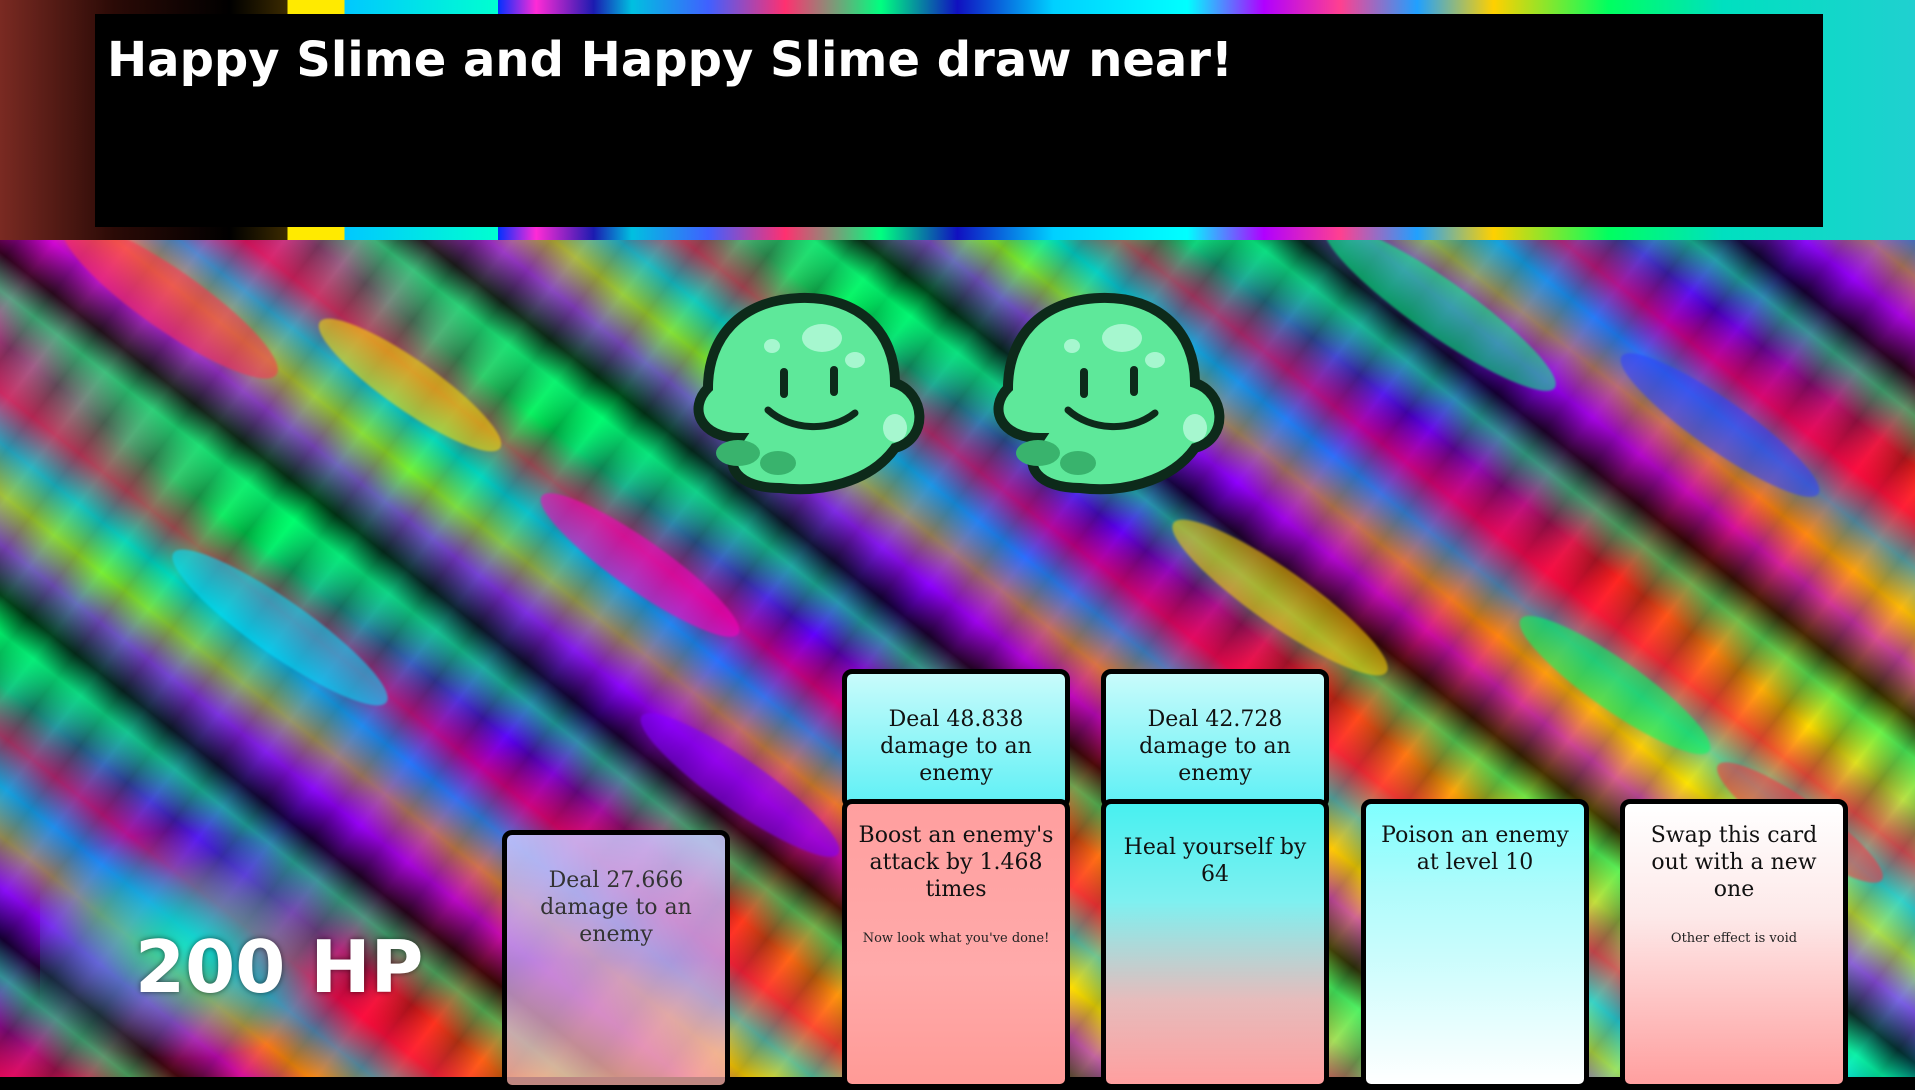  I want to click on card-heal-yourself: Heal yourself by 64, so click(1215, 944).